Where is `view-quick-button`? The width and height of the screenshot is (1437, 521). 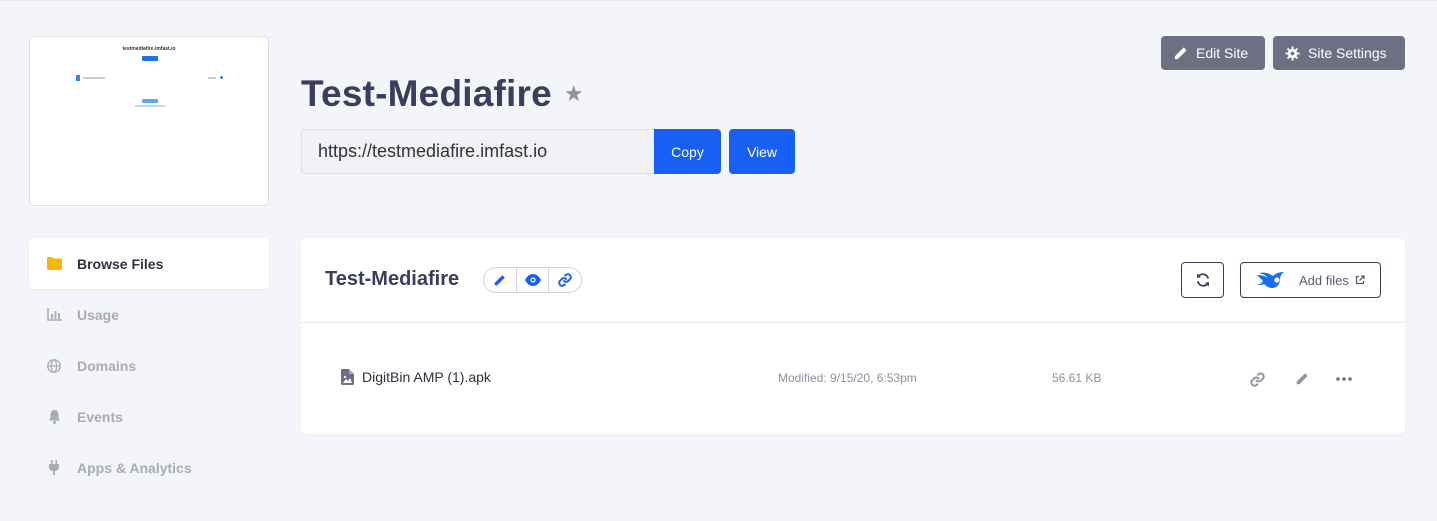 view-quick-button is located at coordinates (533, 280).